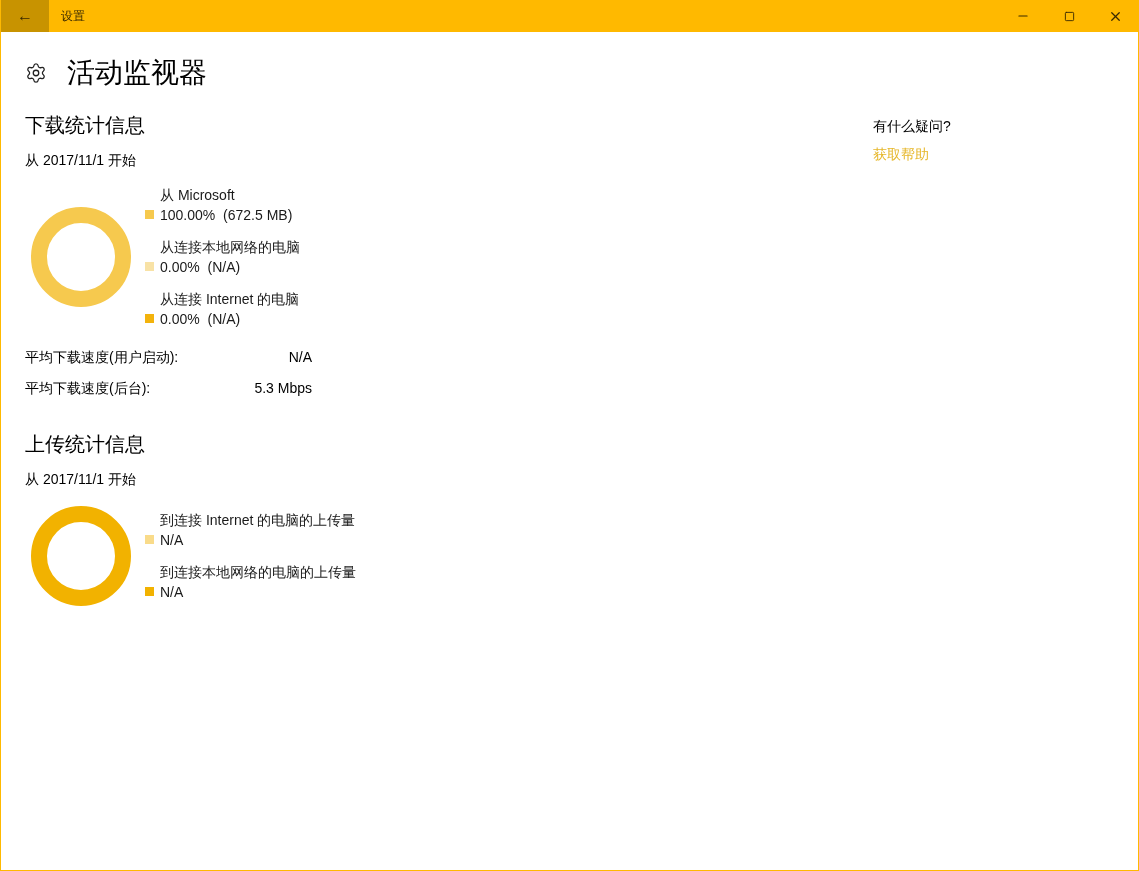 The height and width of the screenshot is (871, 1139). I want to click on legend-label: 从 Microsoft, so click(198, 195).